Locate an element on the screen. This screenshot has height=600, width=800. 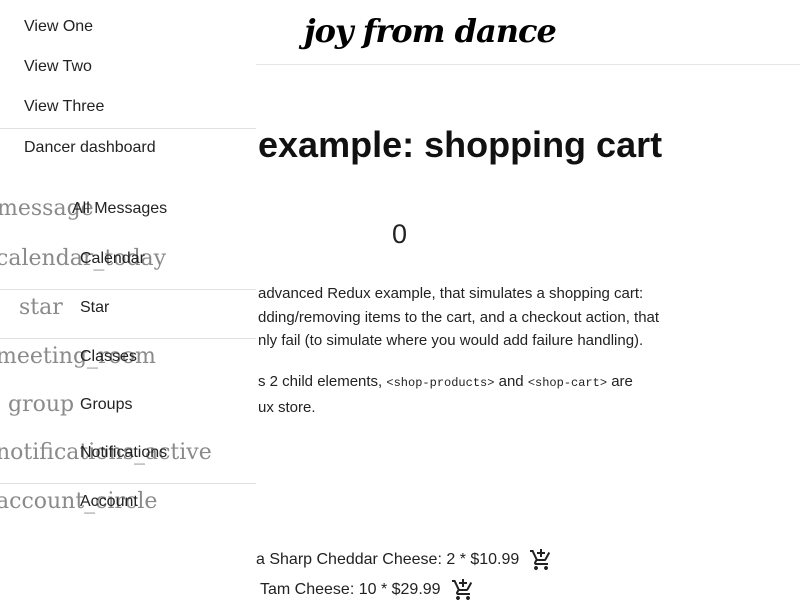
menu-item-account: account_circle Account is located at coordinates (128, 502).